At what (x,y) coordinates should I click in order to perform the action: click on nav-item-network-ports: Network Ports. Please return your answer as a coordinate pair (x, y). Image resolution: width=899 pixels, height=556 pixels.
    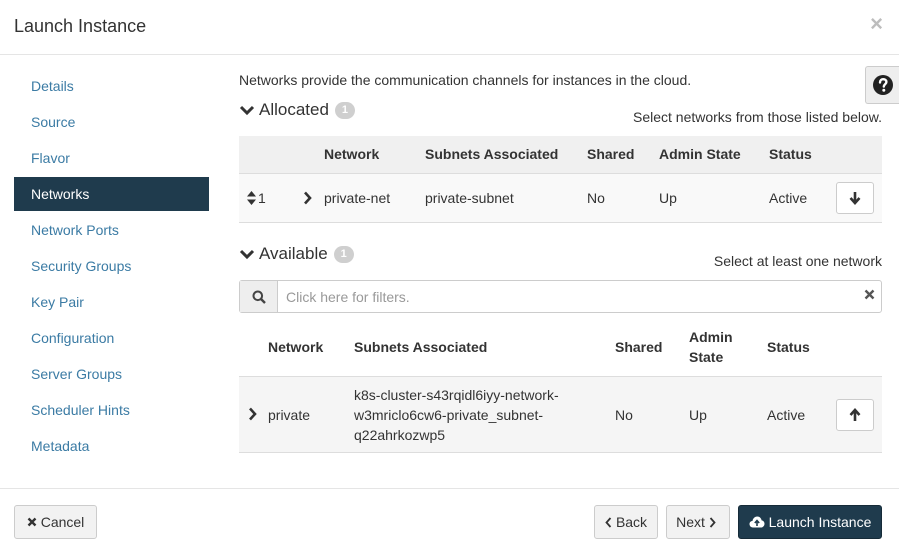
    Looking at the image, I should click on (111, 230).